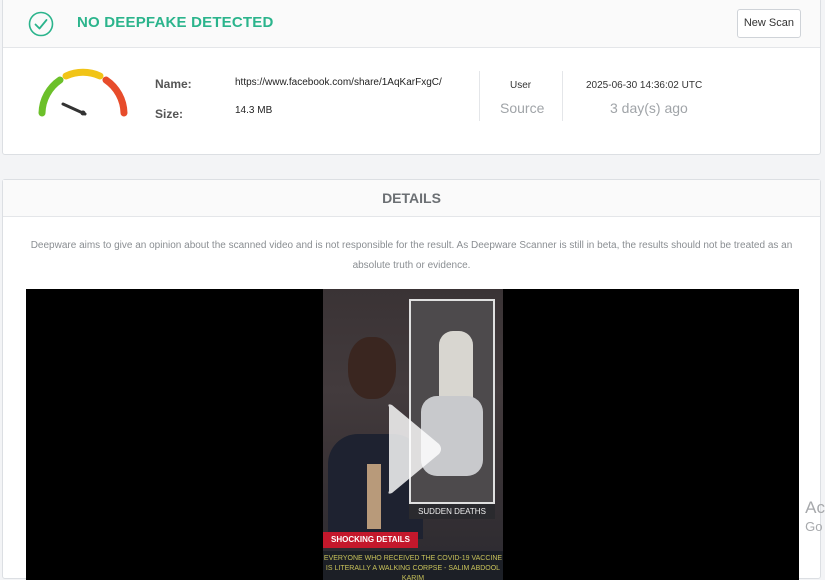  Describe the element at coordinates (175, 22) in the screenshot. I see `status-title: NO DEEPFAKE DETECTED` at that location.